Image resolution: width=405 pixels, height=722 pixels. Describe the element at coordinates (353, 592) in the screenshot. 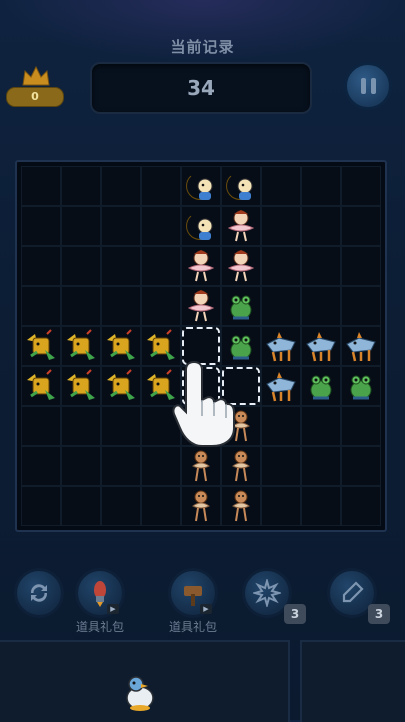

I see `brush-icon` at that location.